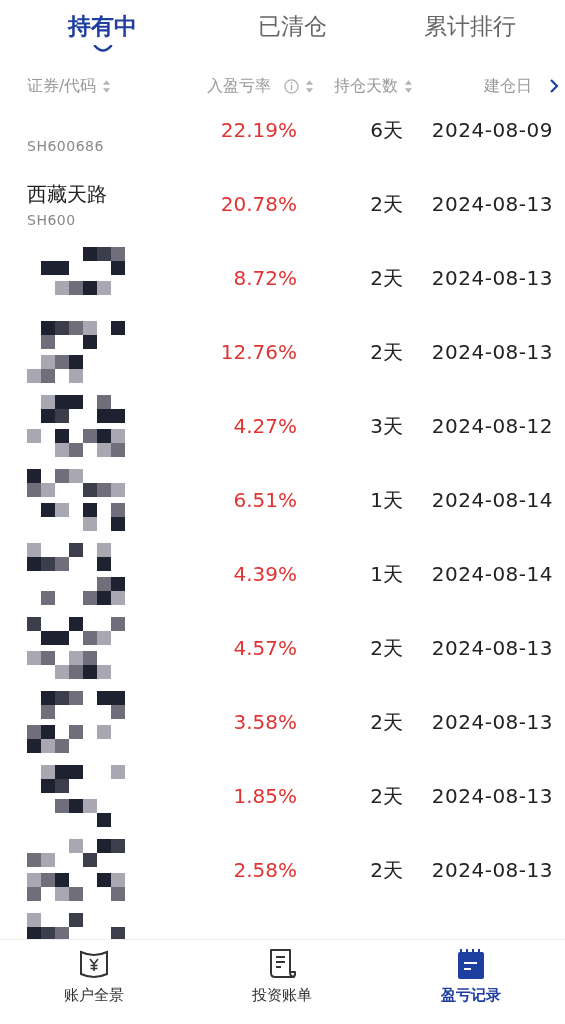 This screenshot has height=1024, width=565. Describe the element at coordinates (350, 426) in the screenshot. I see `holding-days: 3天` at that location.